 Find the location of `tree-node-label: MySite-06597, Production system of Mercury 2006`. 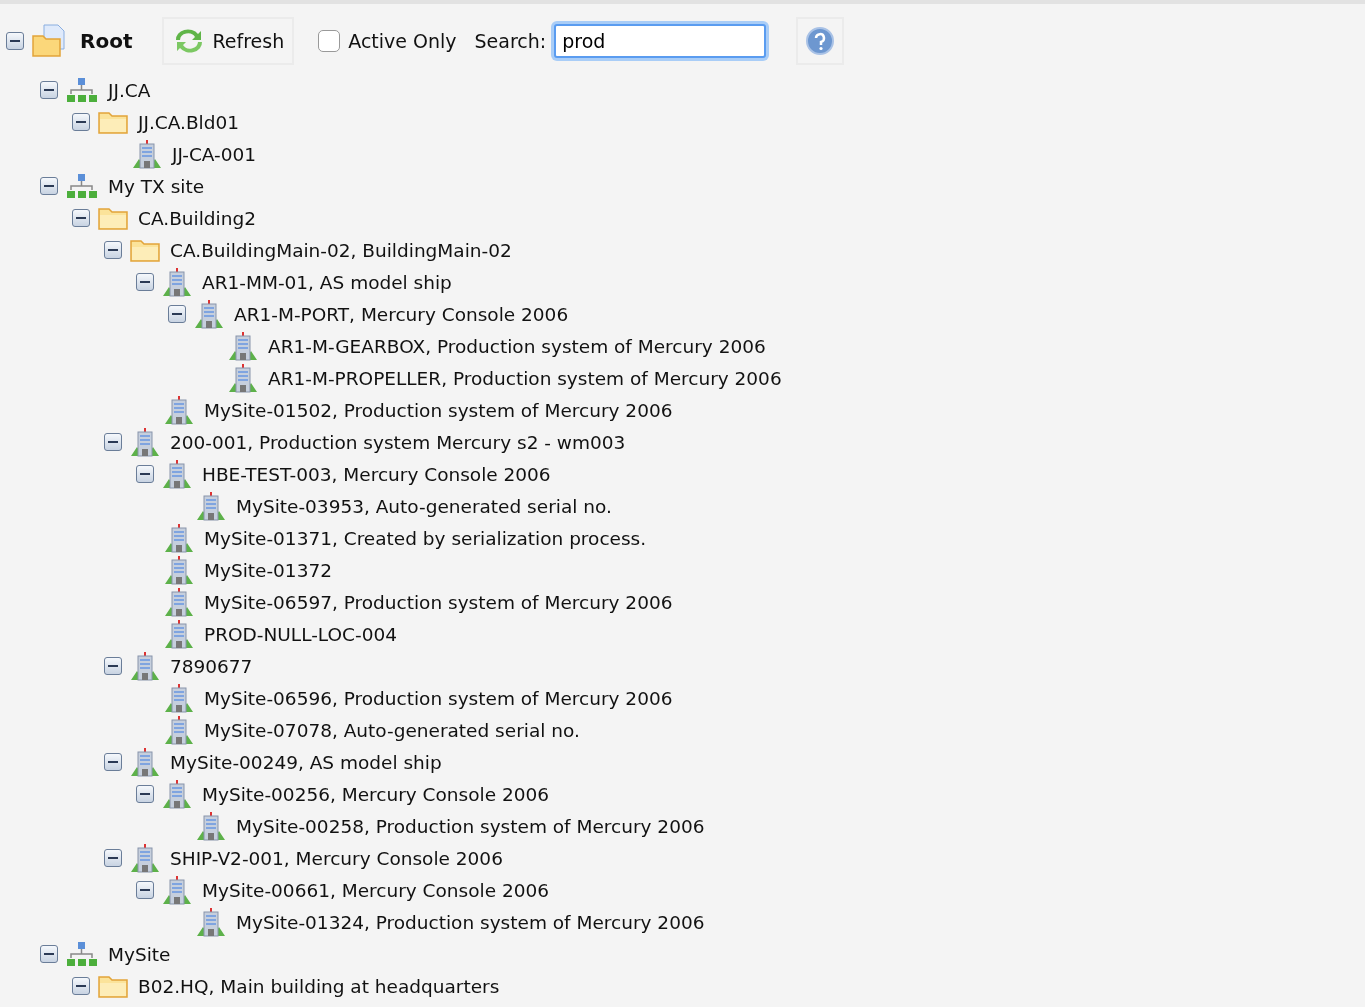

tree-node-label: MySite-06597, Production system of Mercury 2006 is located at coordinates (438, 602).